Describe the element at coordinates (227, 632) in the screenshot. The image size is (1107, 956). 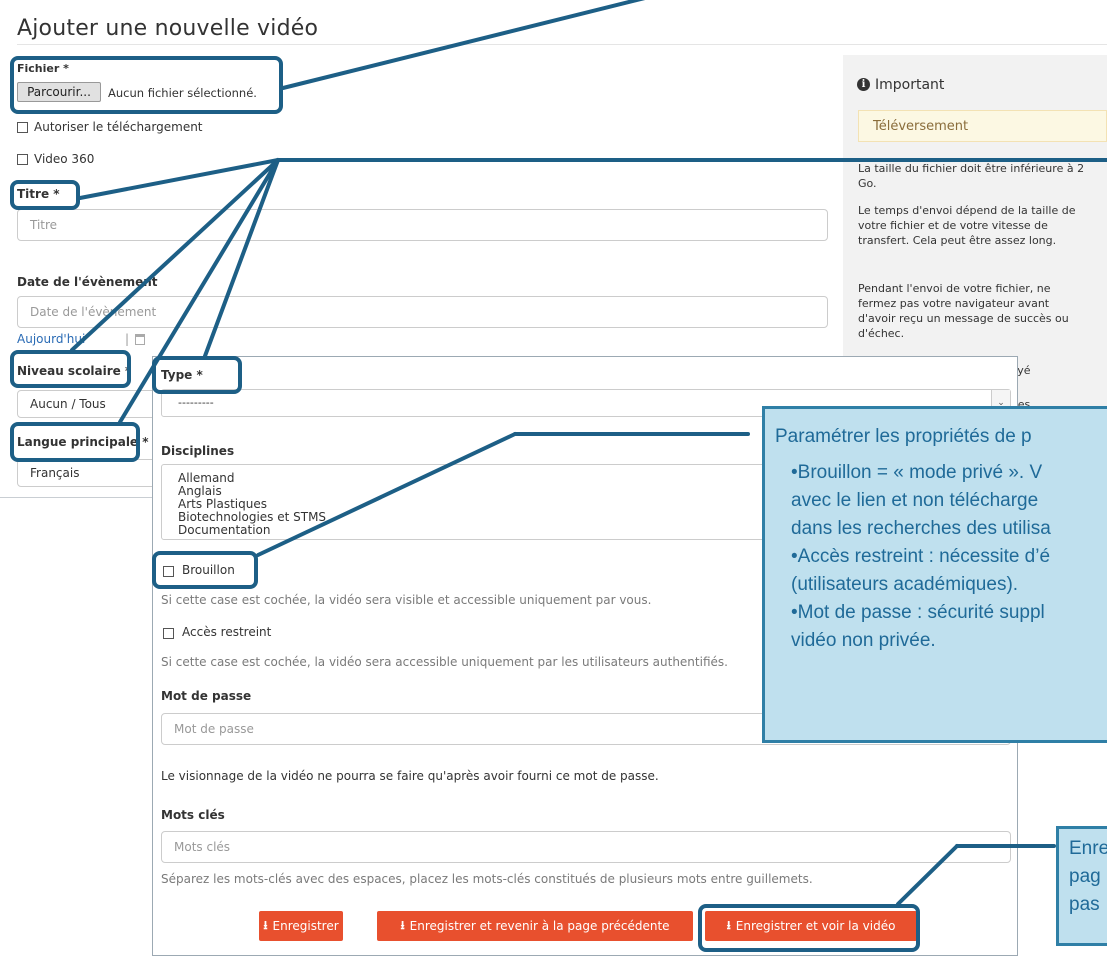
I see `restricted-label: Accès restreint` at that location.